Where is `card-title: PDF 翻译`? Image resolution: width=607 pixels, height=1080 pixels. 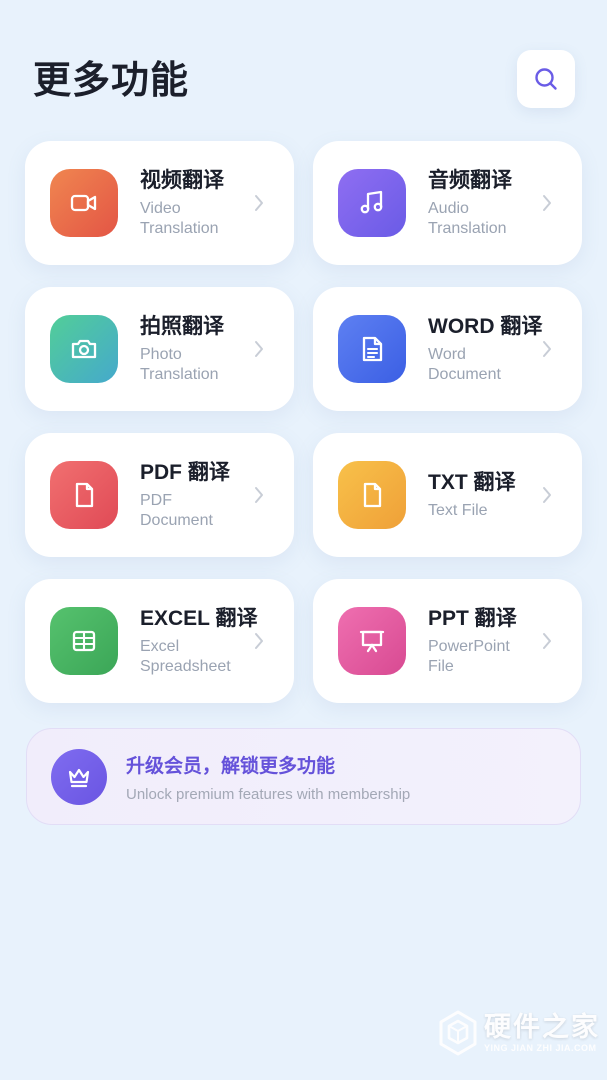 card-title: PDF 翻译 is located at coordinates (185, 472).